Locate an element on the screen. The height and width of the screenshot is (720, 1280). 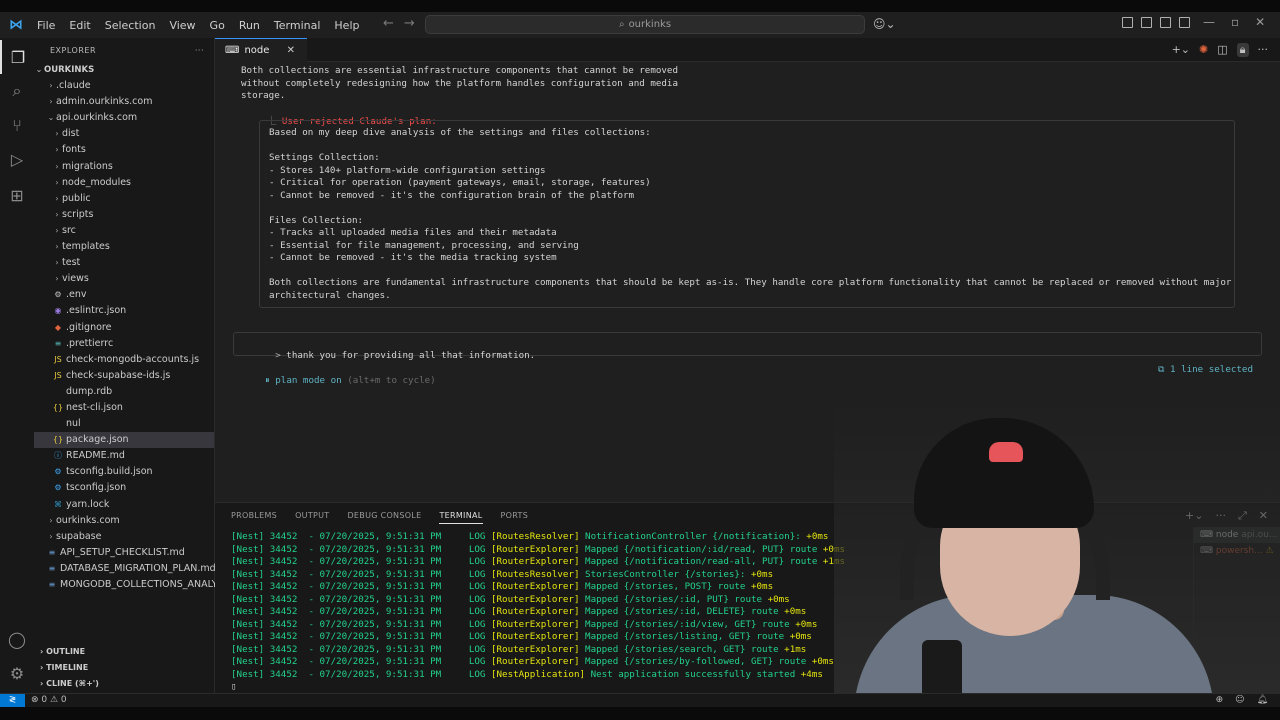
problems-count: ⊗ 0 ⚠ 0 is located at coordinates (49, 700).